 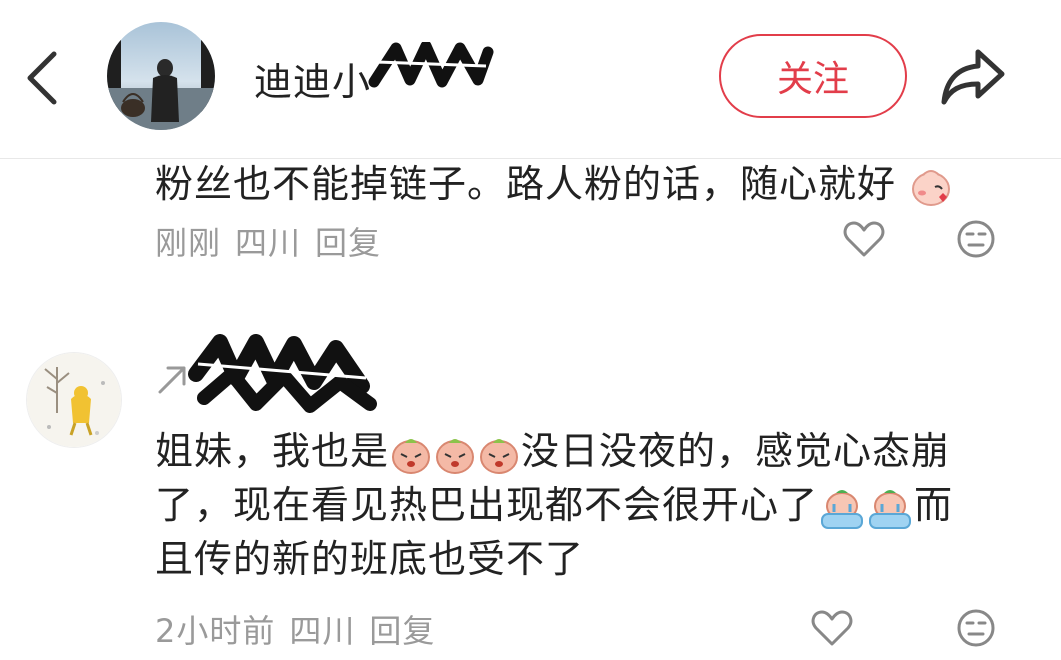 I want to click on blush-emoji-icon, so click(x=931, y=187).